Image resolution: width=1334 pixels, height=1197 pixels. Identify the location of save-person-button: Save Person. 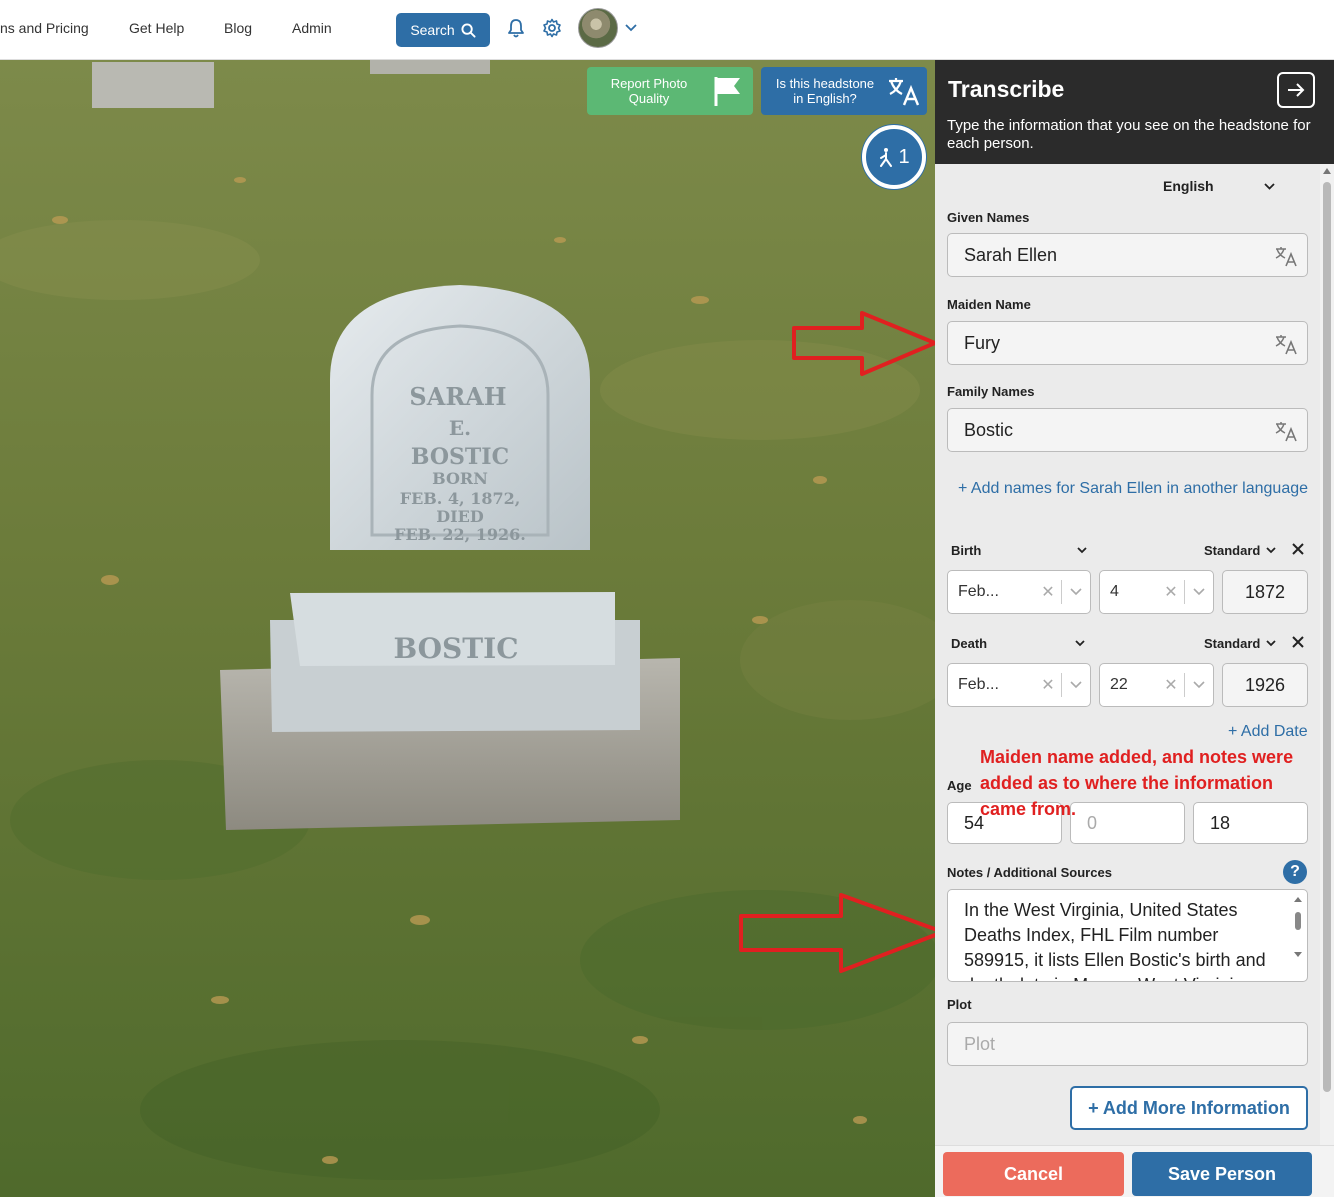
(1222, 1174).